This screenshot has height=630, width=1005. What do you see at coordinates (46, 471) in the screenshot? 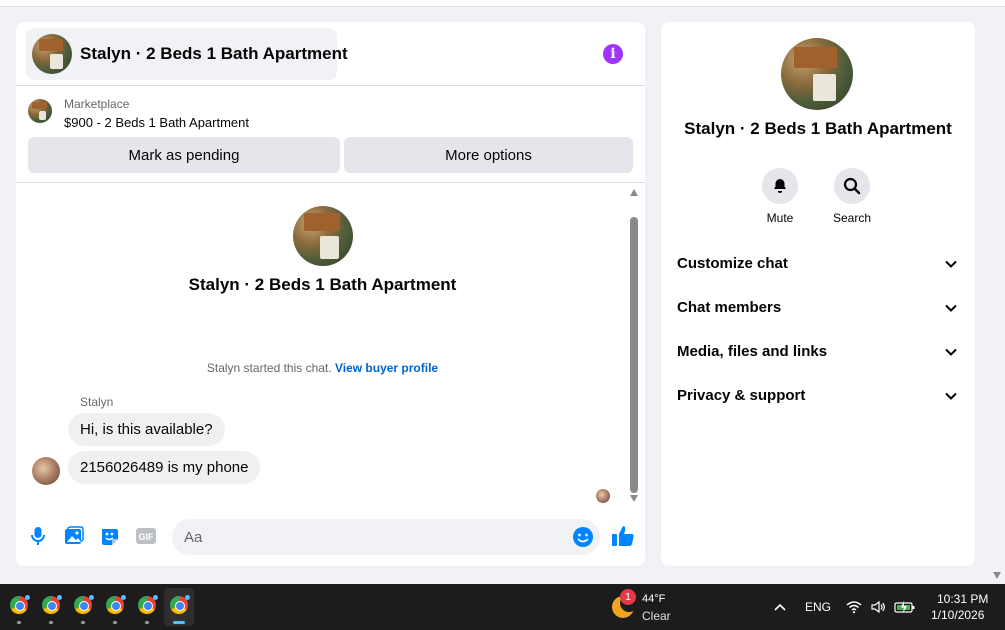
I see `sender-avatar` at bounding box center [46, 471].